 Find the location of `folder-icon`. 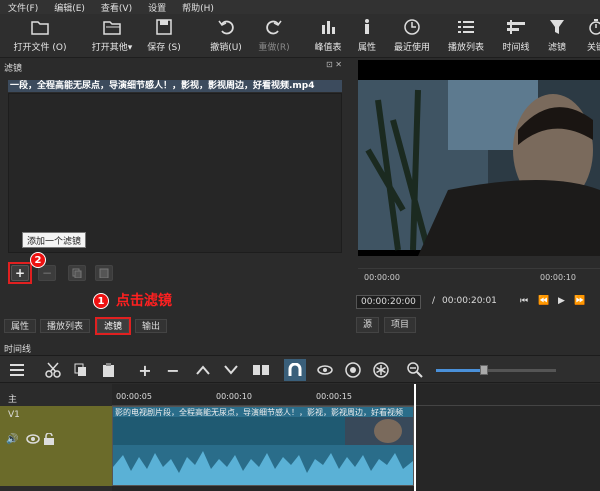

folder-icon is located at coordinates (40, 27).